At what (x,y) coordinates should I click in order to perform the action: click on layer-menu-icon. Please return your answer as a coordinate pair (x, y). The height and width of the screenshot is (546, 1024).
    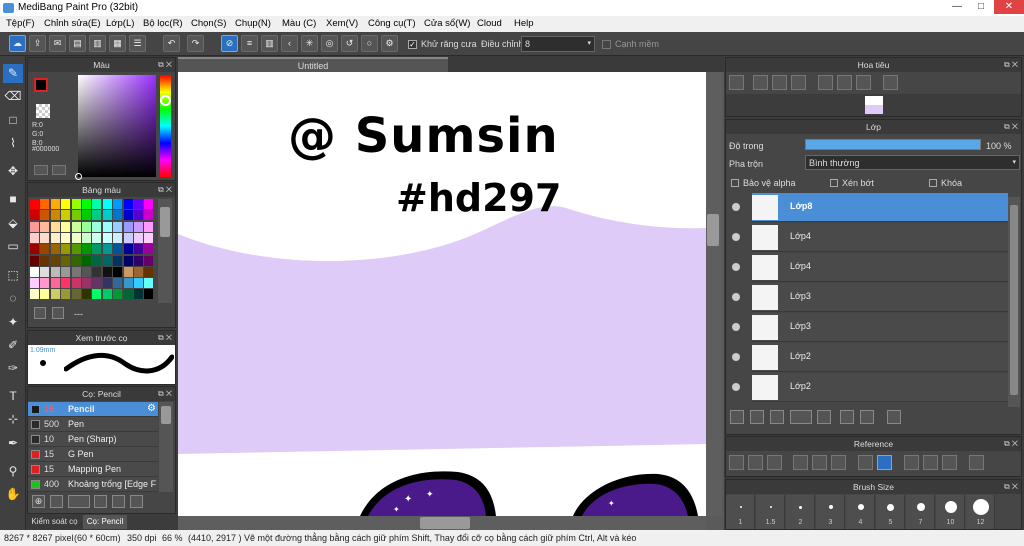
    Looking at the image, I should click on (801, 417).